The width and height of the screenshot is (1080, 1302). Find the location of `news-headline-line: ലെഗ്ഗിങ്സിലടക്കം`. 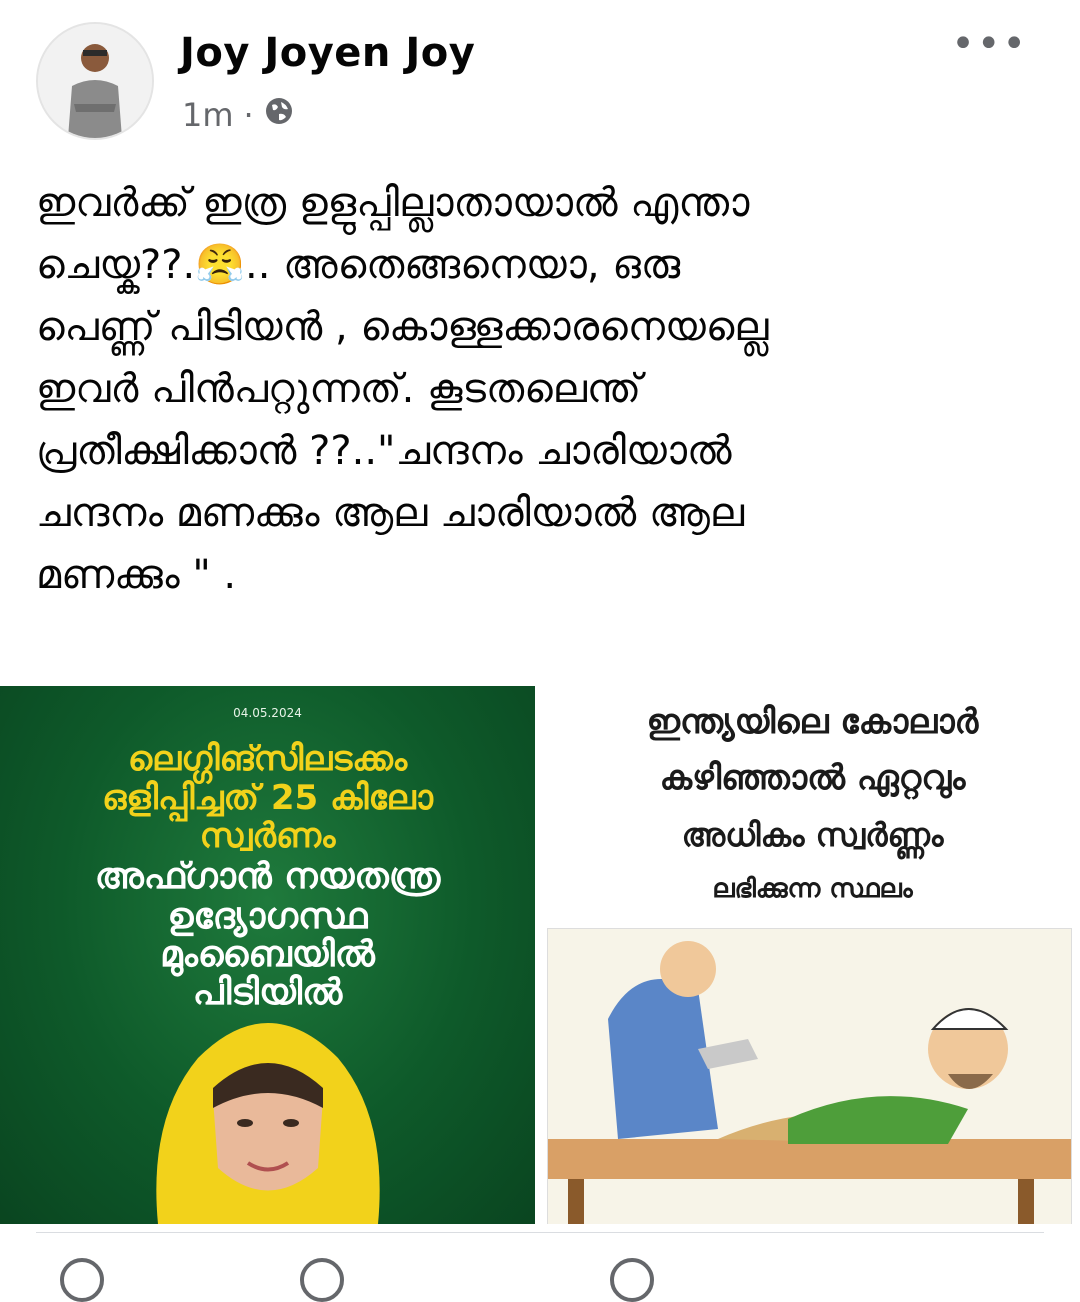

news-headline-line: ലെഗ്ഗിങ്സിലടക്കം is located at coordinates (267, 759).